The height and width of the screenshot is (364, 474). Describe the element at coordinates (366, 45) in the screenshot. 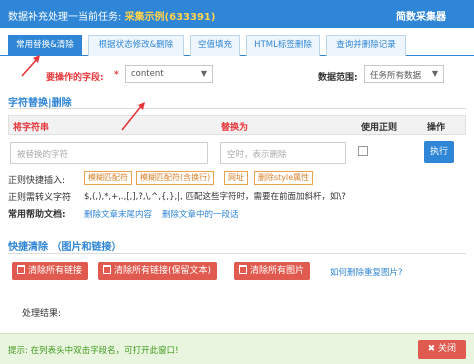

I see `tab-query-delete: 查询并删除记录` at that location.